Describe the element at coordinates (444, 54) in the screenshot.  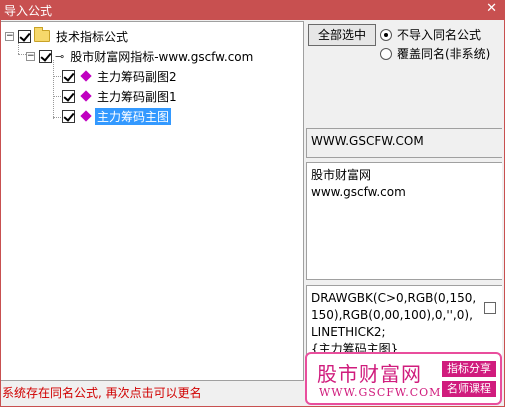
I see `radio-label: 覆盖同名(非系统)` at that location.